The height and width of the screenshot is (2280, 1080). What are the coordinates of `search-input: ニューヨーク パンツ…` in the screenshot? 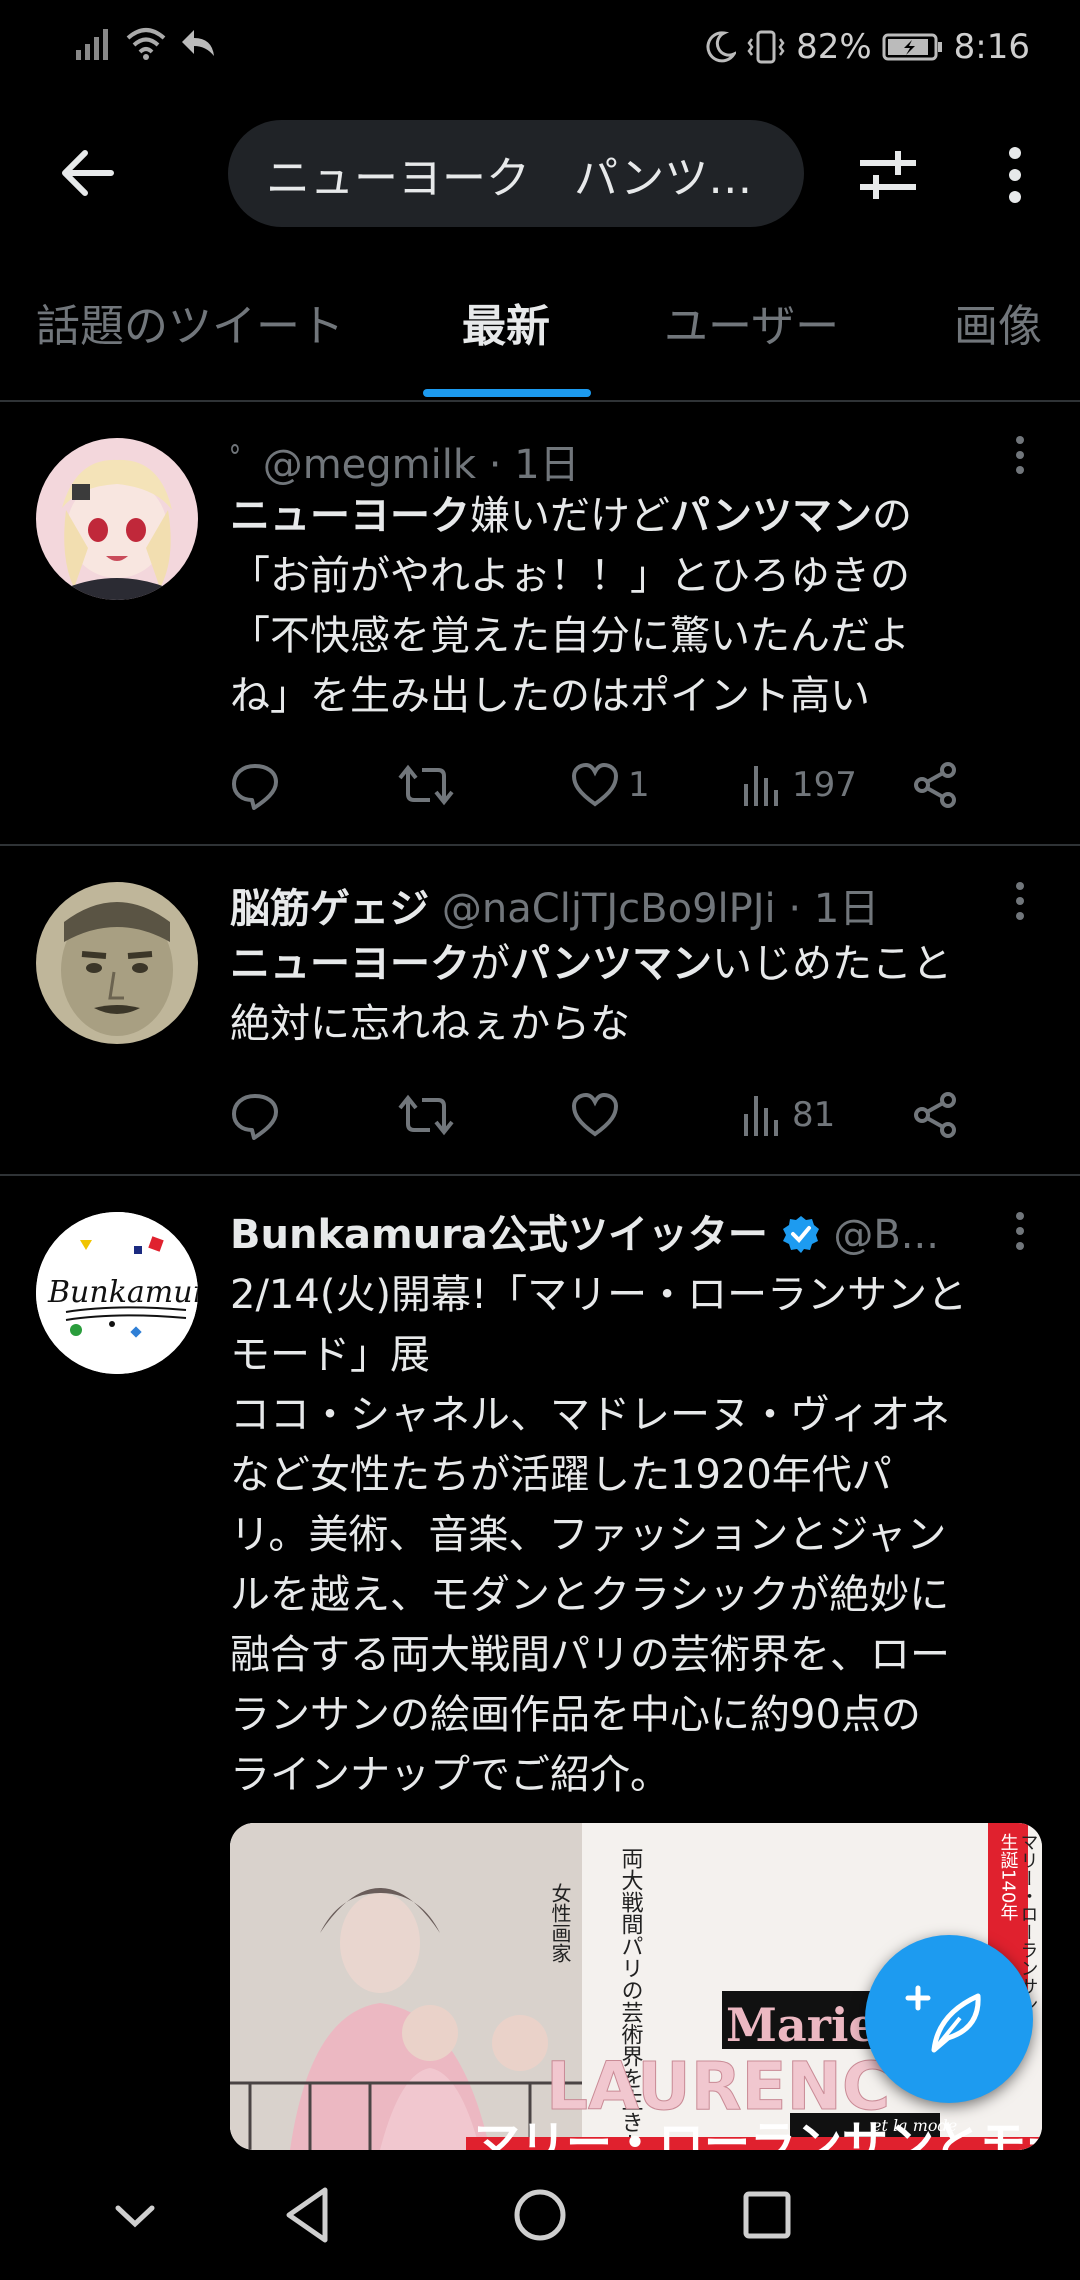 It's located at (516, 173).